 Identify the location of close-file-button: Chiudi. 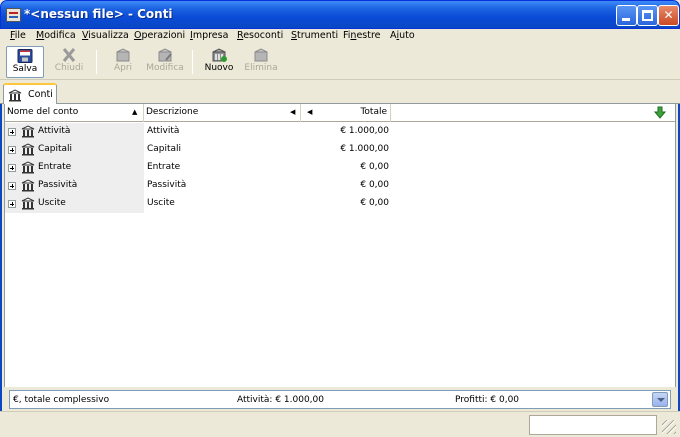
(69, 62).